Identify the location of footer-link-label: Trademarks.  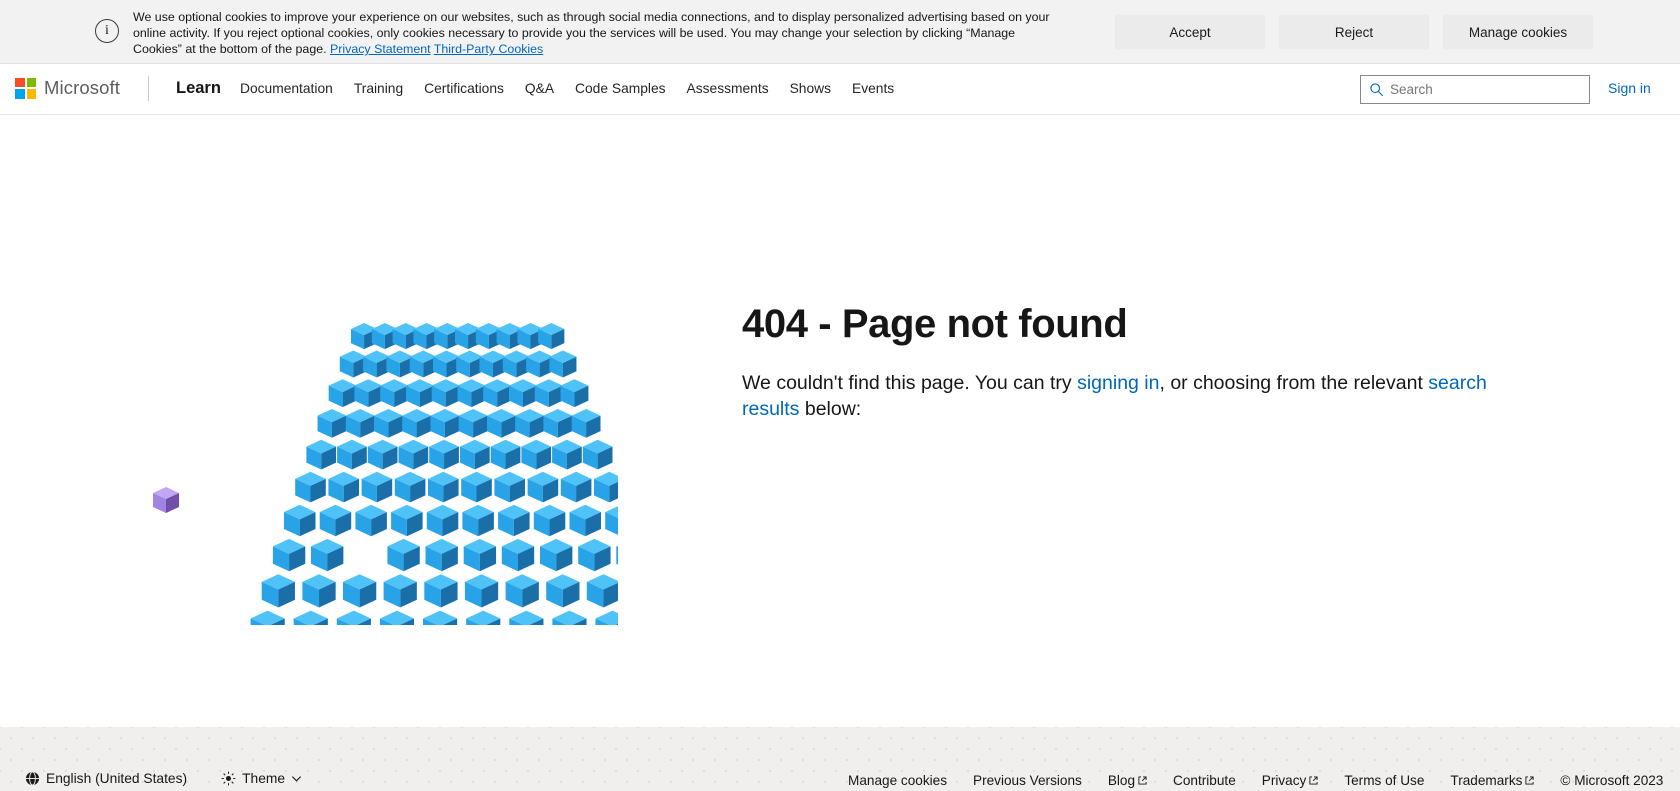
(1486, 780).